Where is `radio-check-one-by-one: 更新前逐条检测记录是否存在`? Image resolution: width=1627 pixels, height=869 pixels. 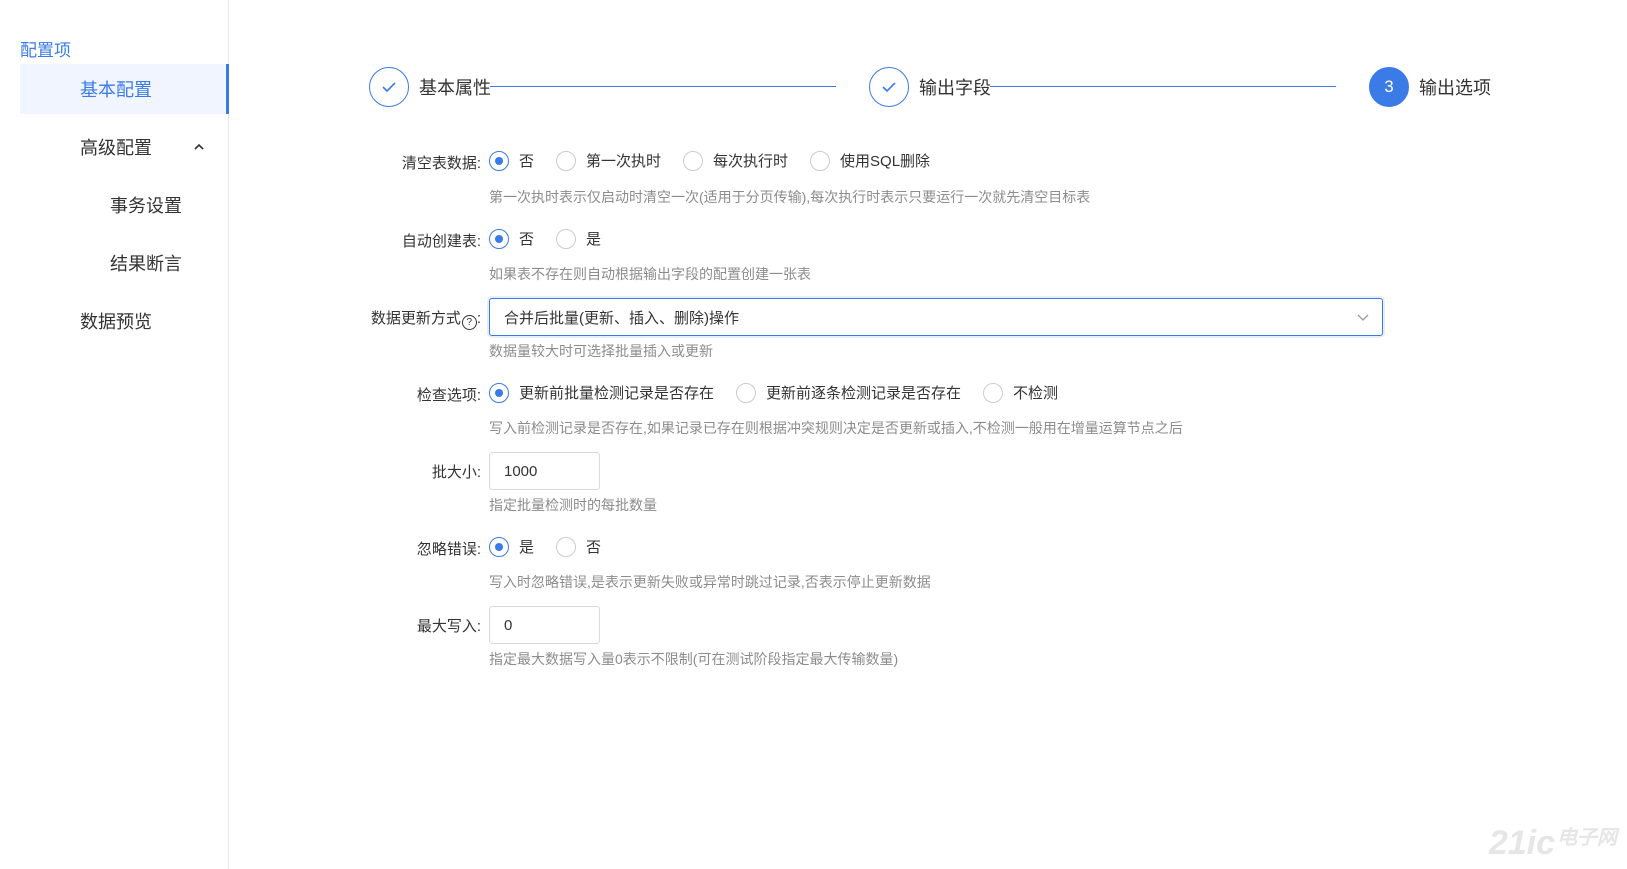
radio-check-one-by-one: 更新前逐条检测记录是否存在 is located at coordinates (848, 392).